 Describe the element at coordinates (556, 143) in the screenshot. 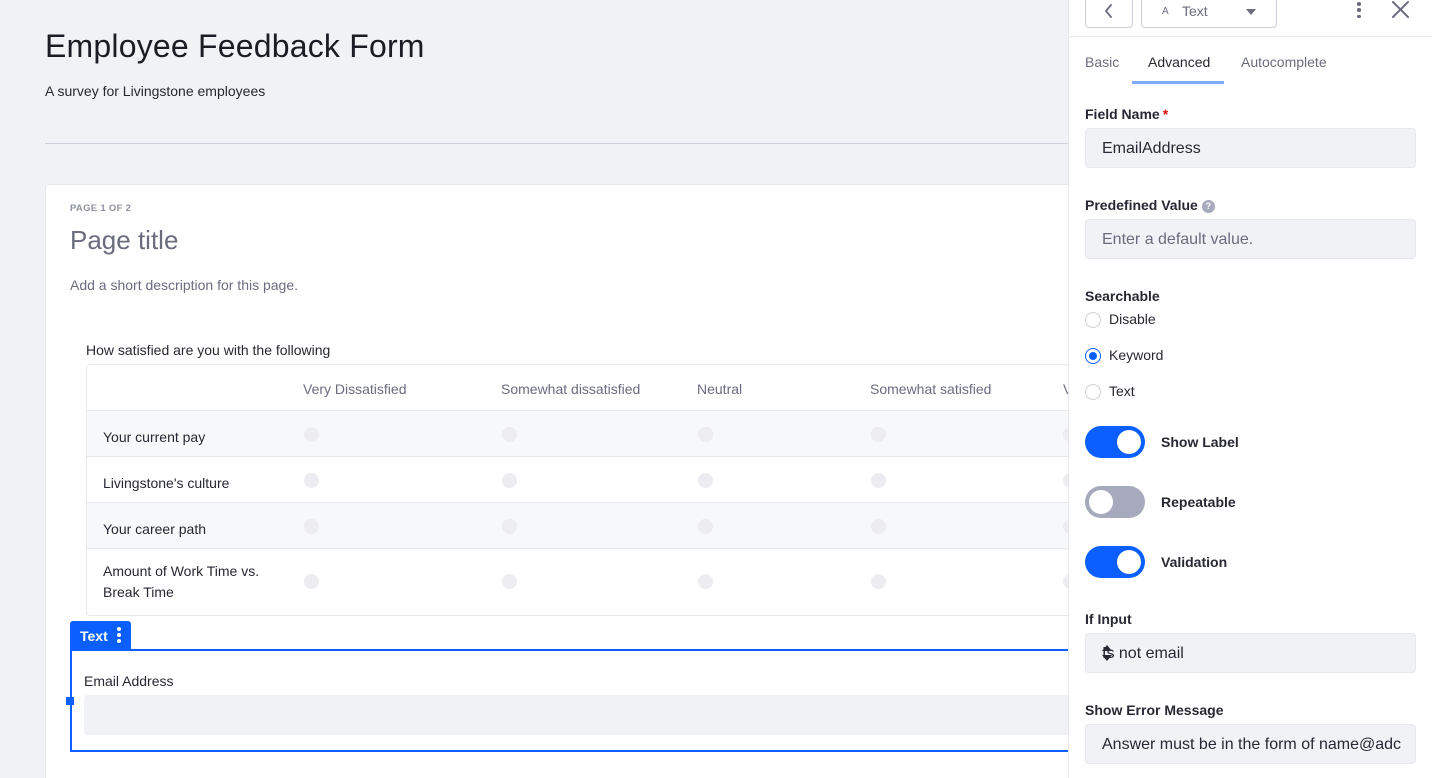

I see `header-divider` at that location.